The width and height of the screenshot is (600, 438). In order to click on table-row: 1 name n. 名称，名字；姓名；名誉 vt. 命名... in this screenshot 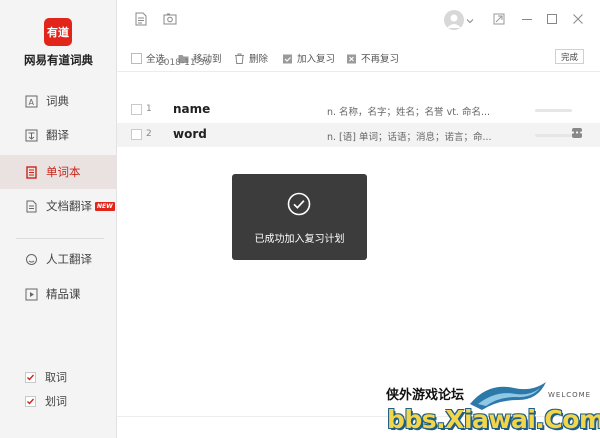, I will do `click(358, 110)`.